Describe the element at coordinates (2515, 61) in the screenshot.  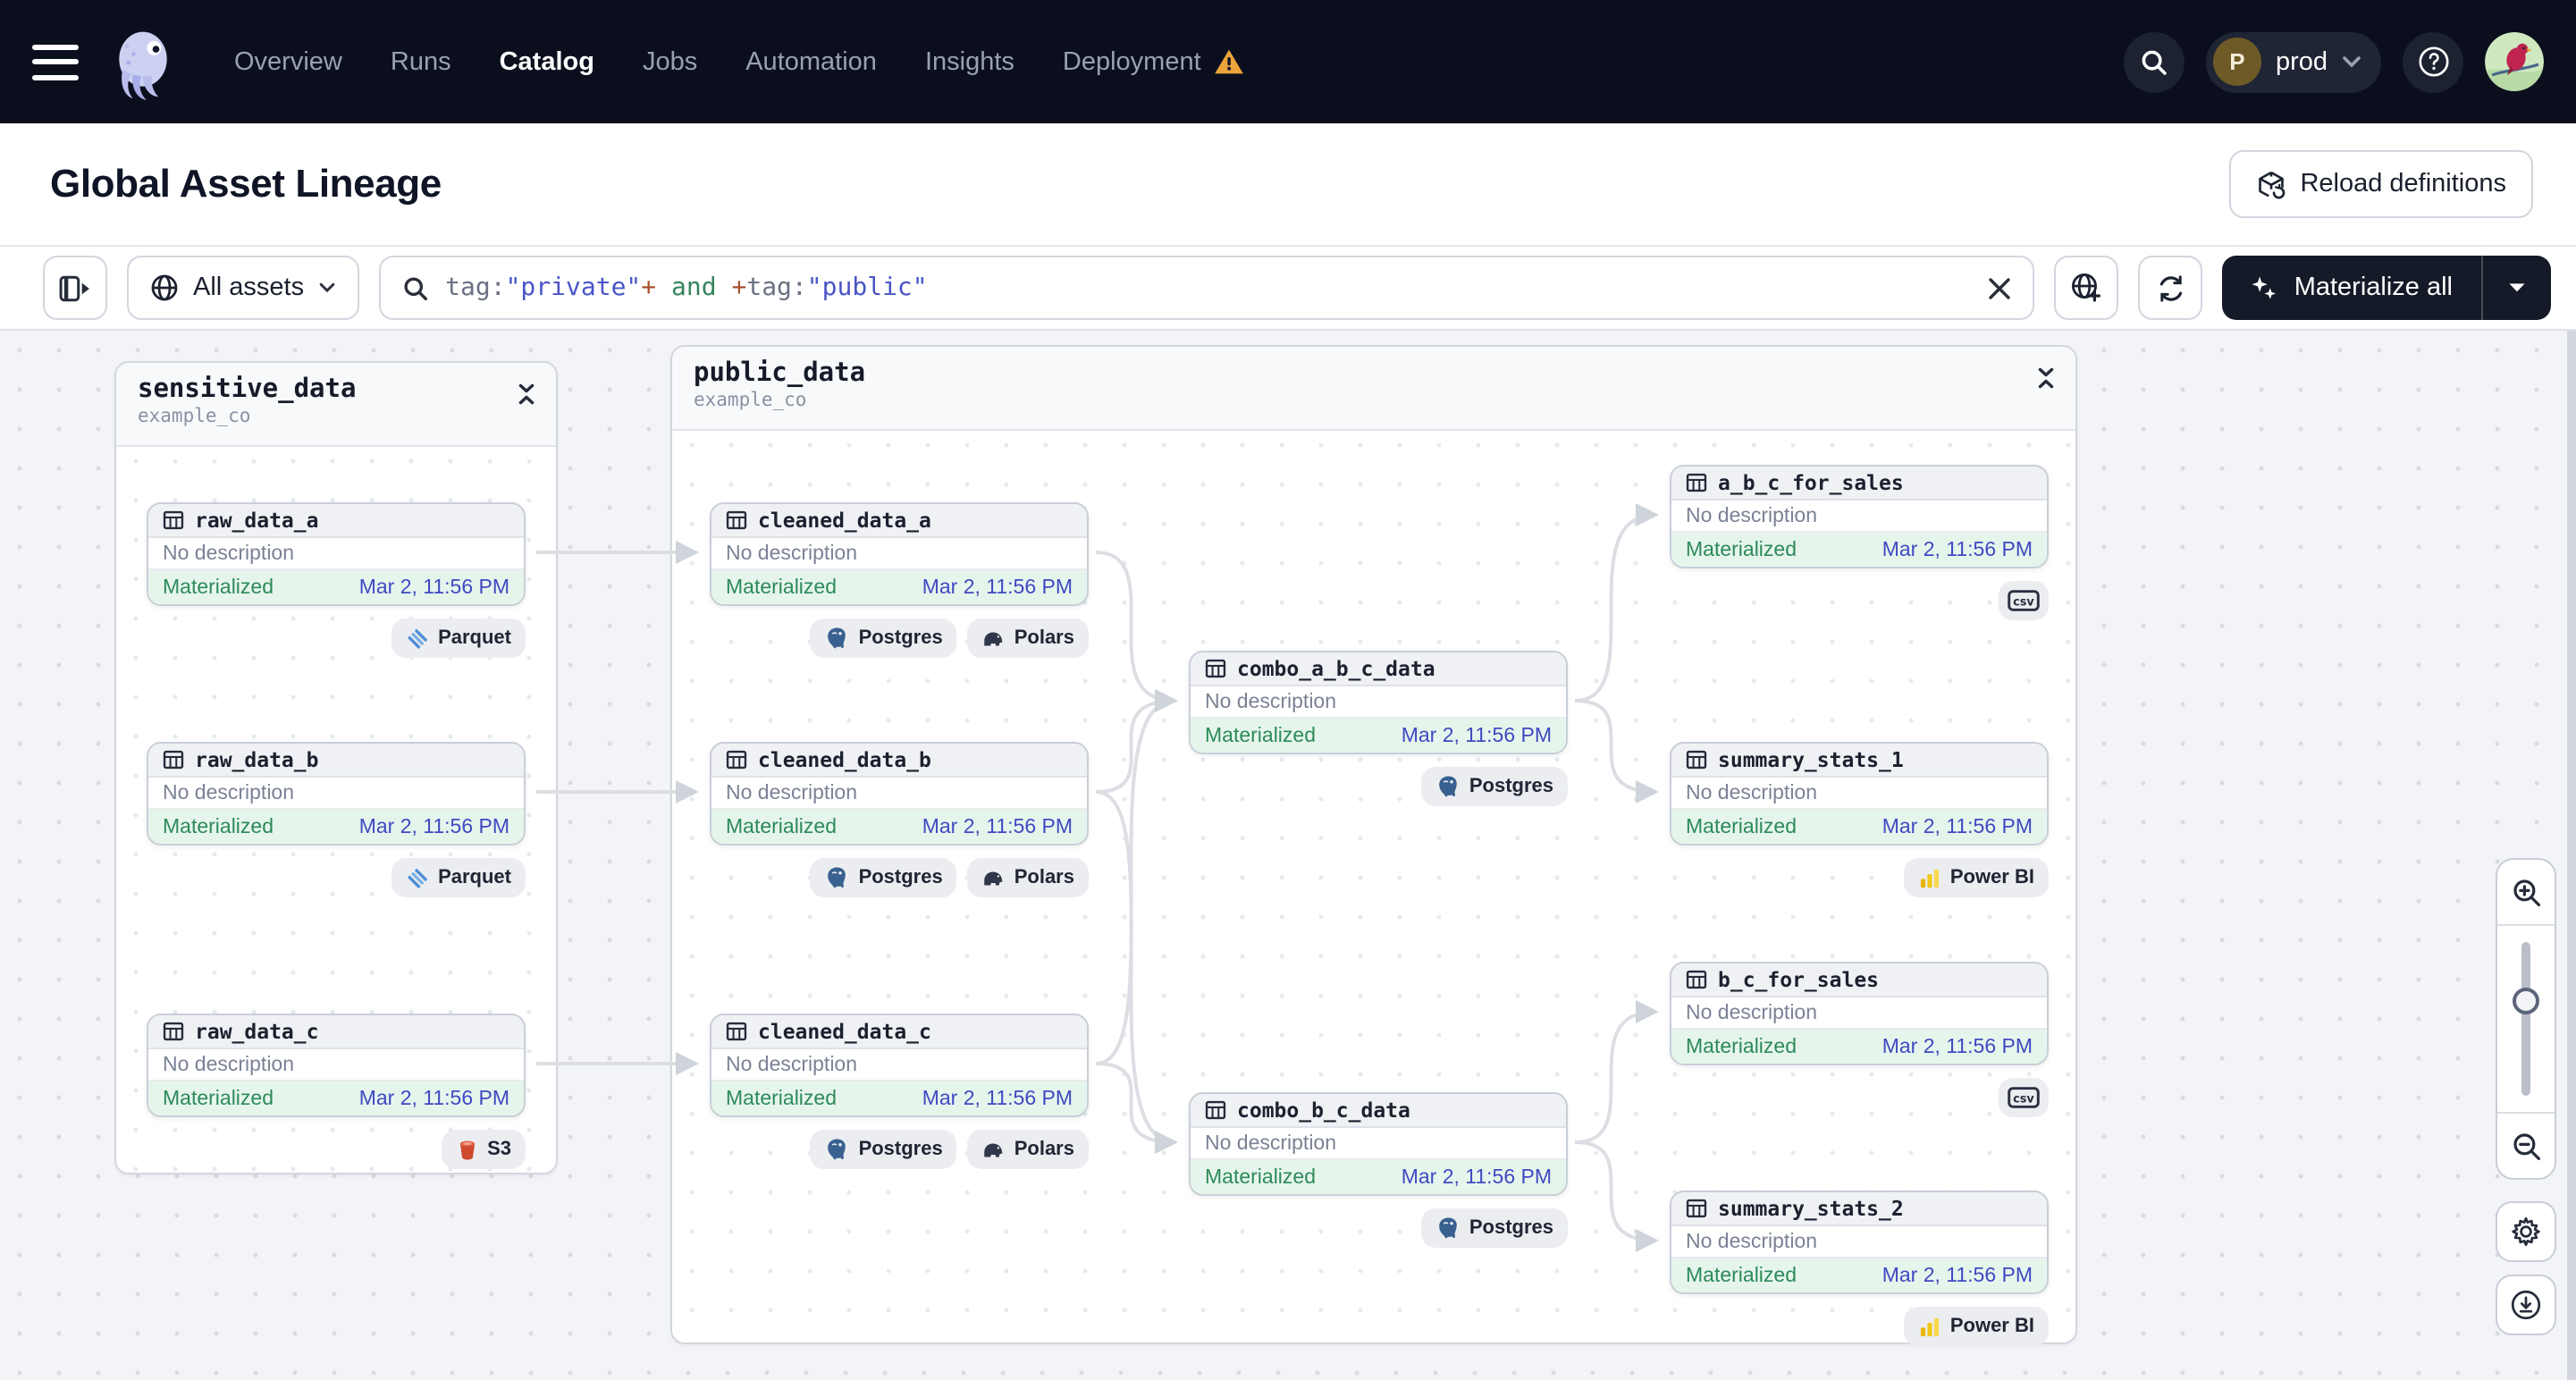
I see `user-avatar` at that location.